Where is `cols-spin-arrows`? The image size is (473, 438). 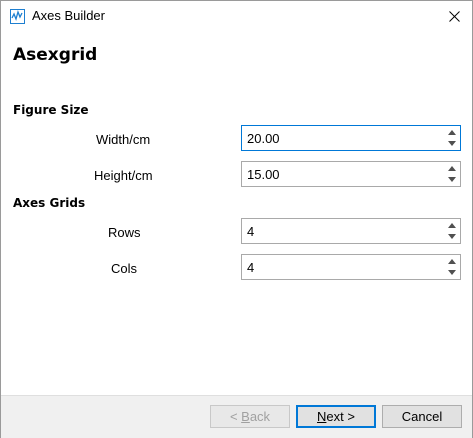
cols-spin-arrows is located at coordinates (452, 267).